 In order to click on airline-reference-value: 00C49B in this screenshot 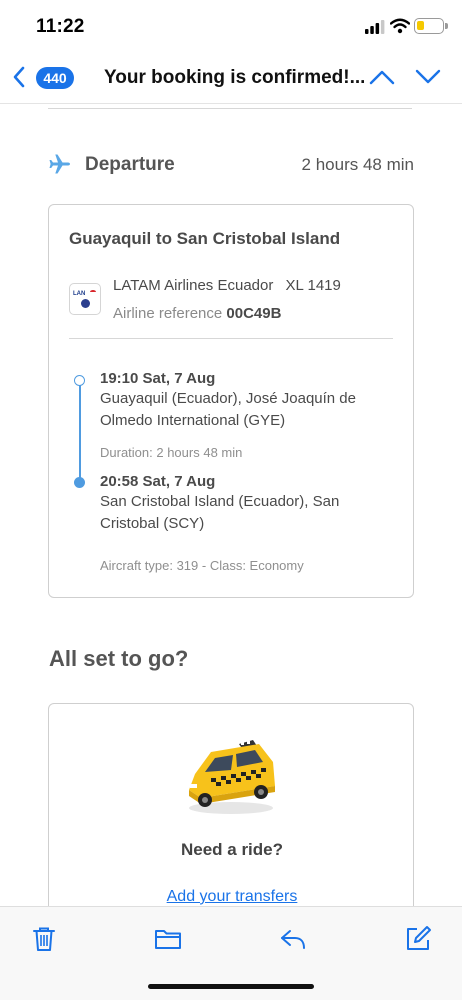, I will do `click(254, 313)`.